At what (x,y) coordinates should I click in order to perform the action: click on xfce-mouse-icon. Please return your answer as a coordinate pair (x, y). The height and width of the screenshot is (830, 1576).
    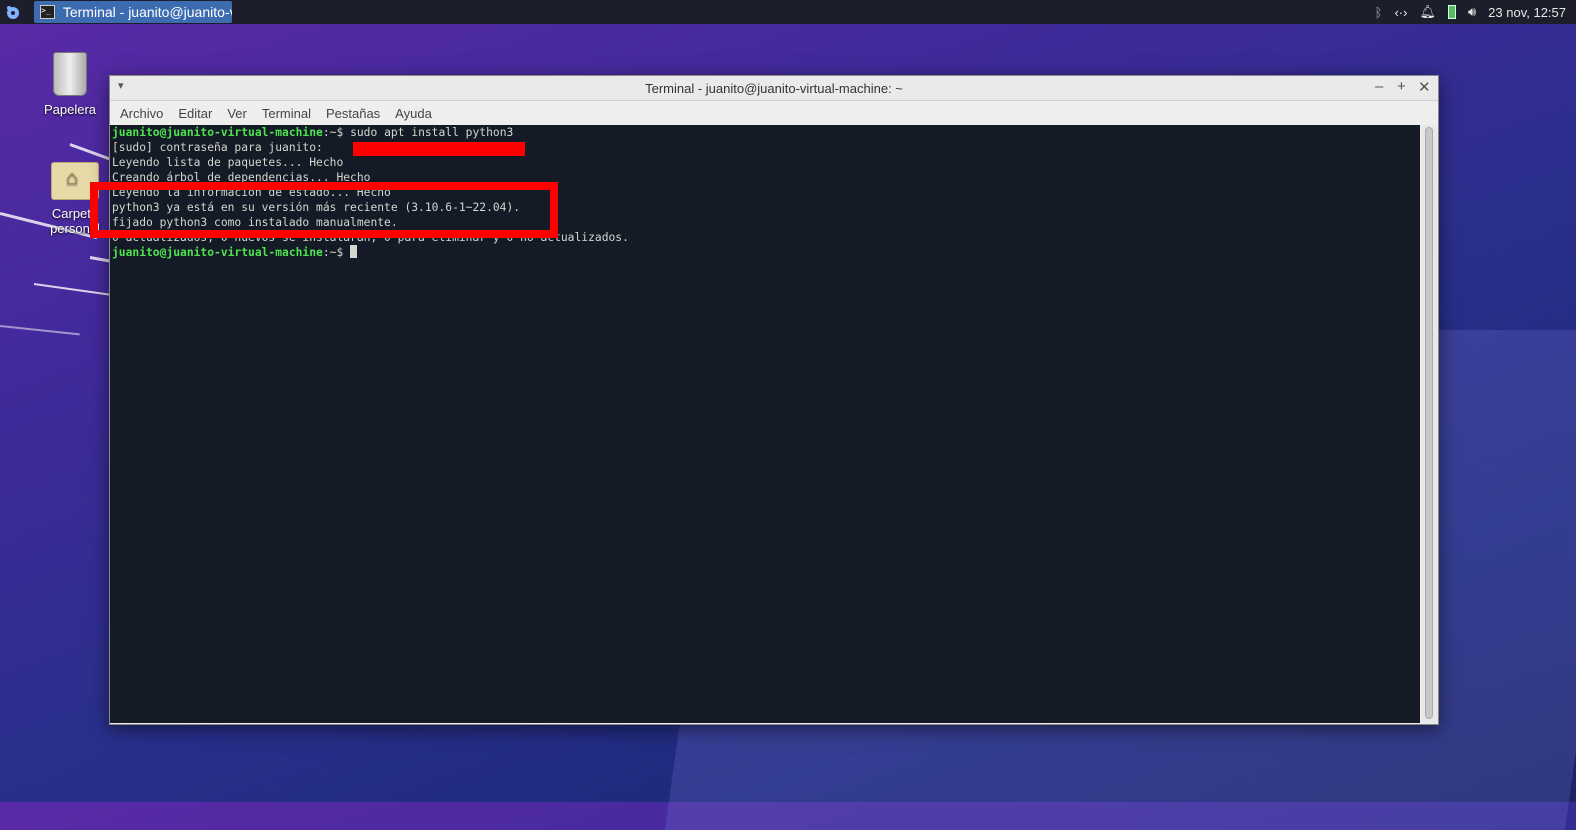
    Looking at the image, I should click on (13, 12).